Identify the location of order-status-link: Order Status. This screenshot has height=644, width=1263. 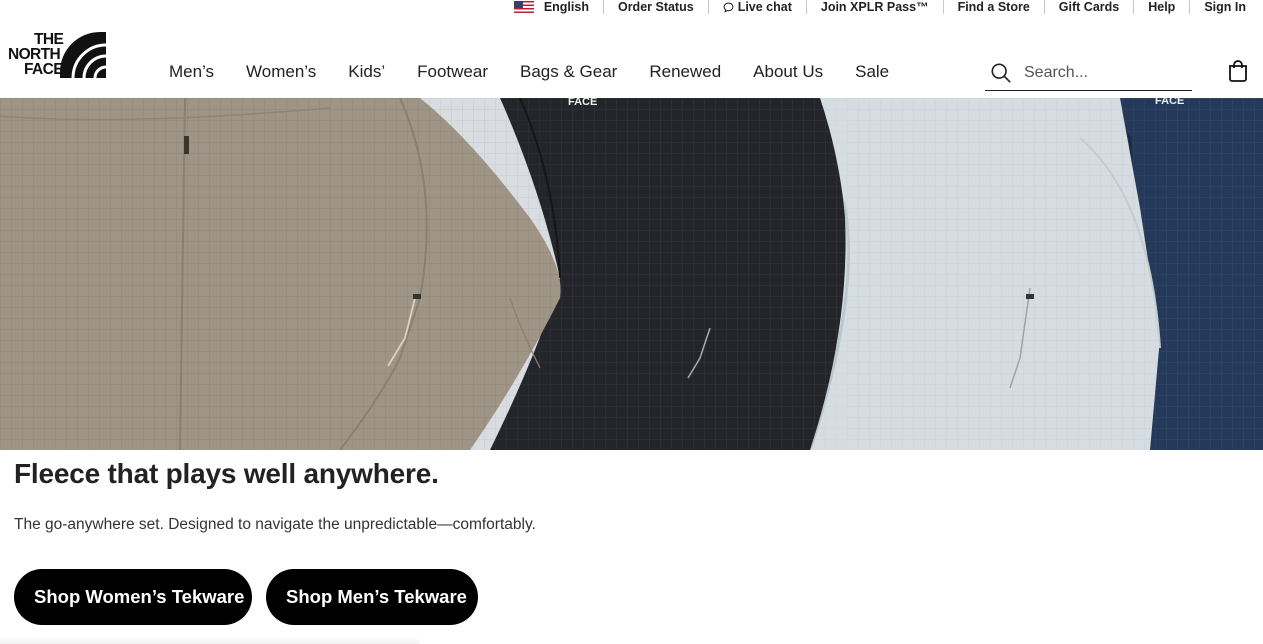
(655, 7).